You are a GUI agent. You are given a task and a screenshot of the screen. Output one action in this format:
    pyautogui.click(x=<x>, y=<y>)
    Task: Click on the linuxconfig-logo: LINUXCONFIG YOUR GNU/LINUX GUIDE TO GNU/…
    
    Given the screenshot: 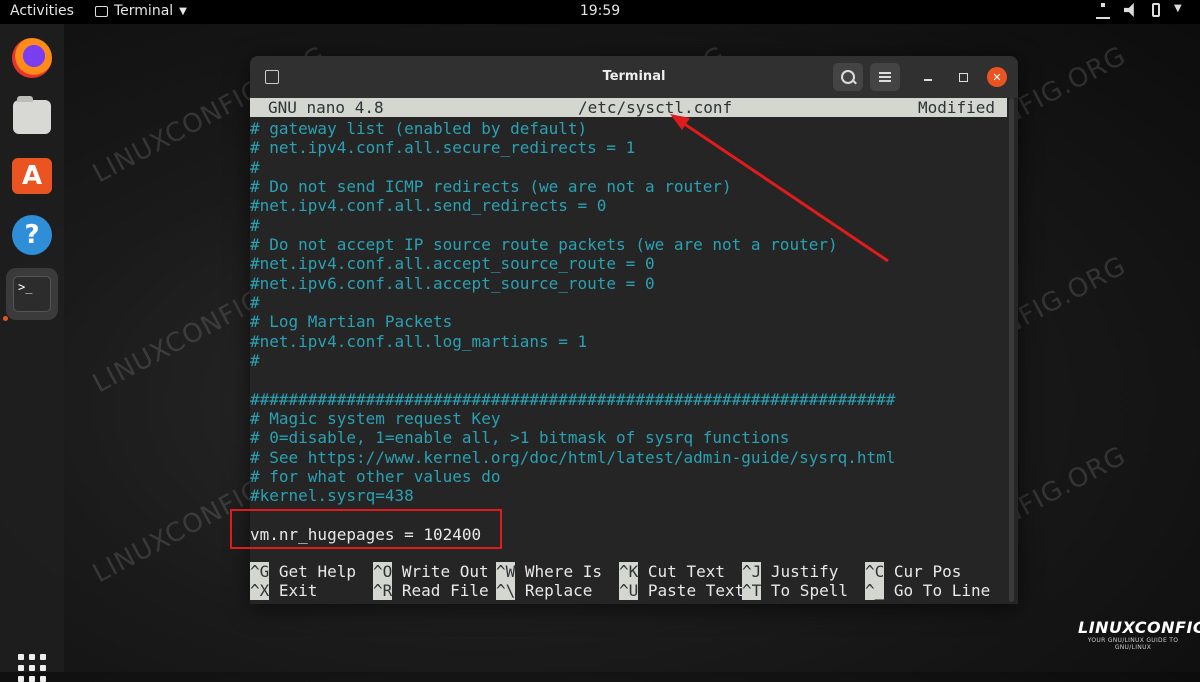 What is the action you would take?
    pyautogui.click(x=1139, y=634)
    